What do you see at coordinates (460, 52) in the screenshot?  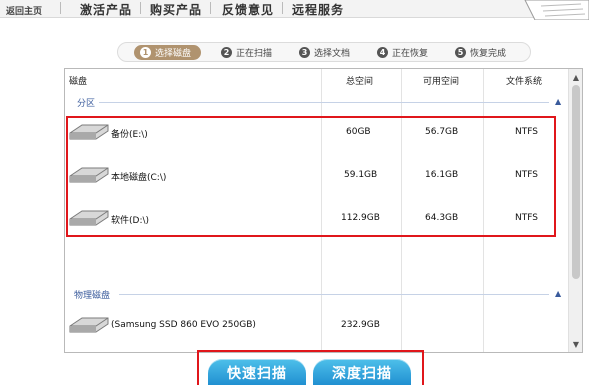 I see `step-number: 5` at bounding box center [460, 52].